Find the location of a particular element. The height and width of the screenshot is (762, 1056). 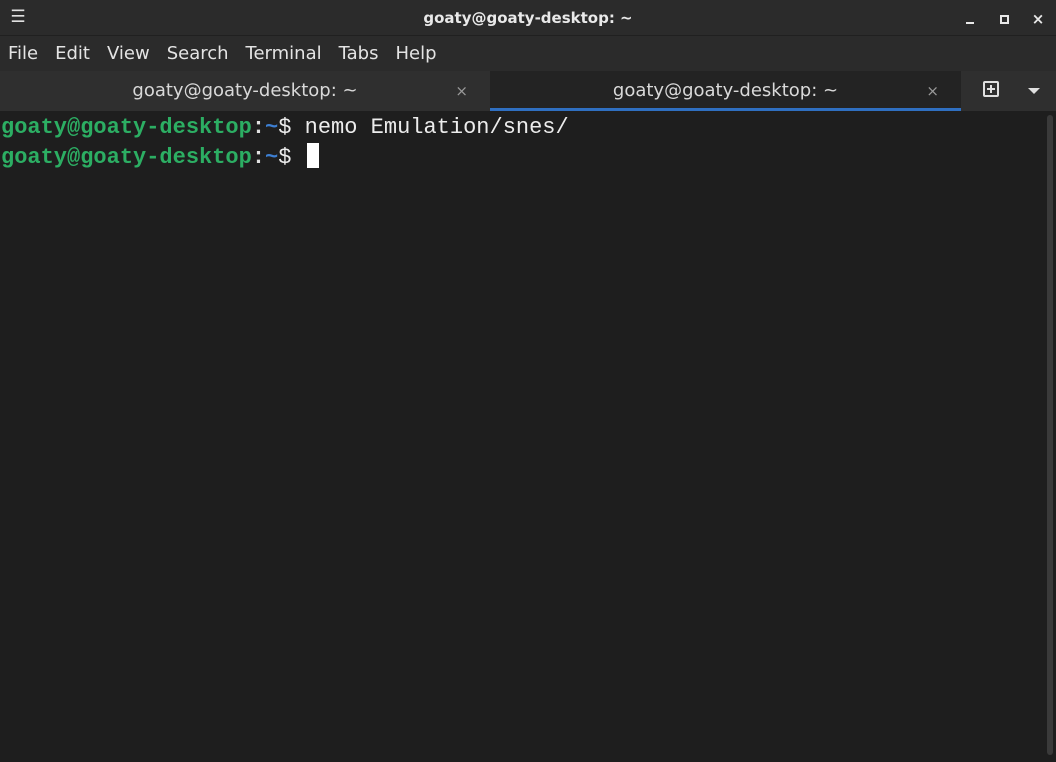

menu-tabs: Tabs is located at coordinates (359, 53).